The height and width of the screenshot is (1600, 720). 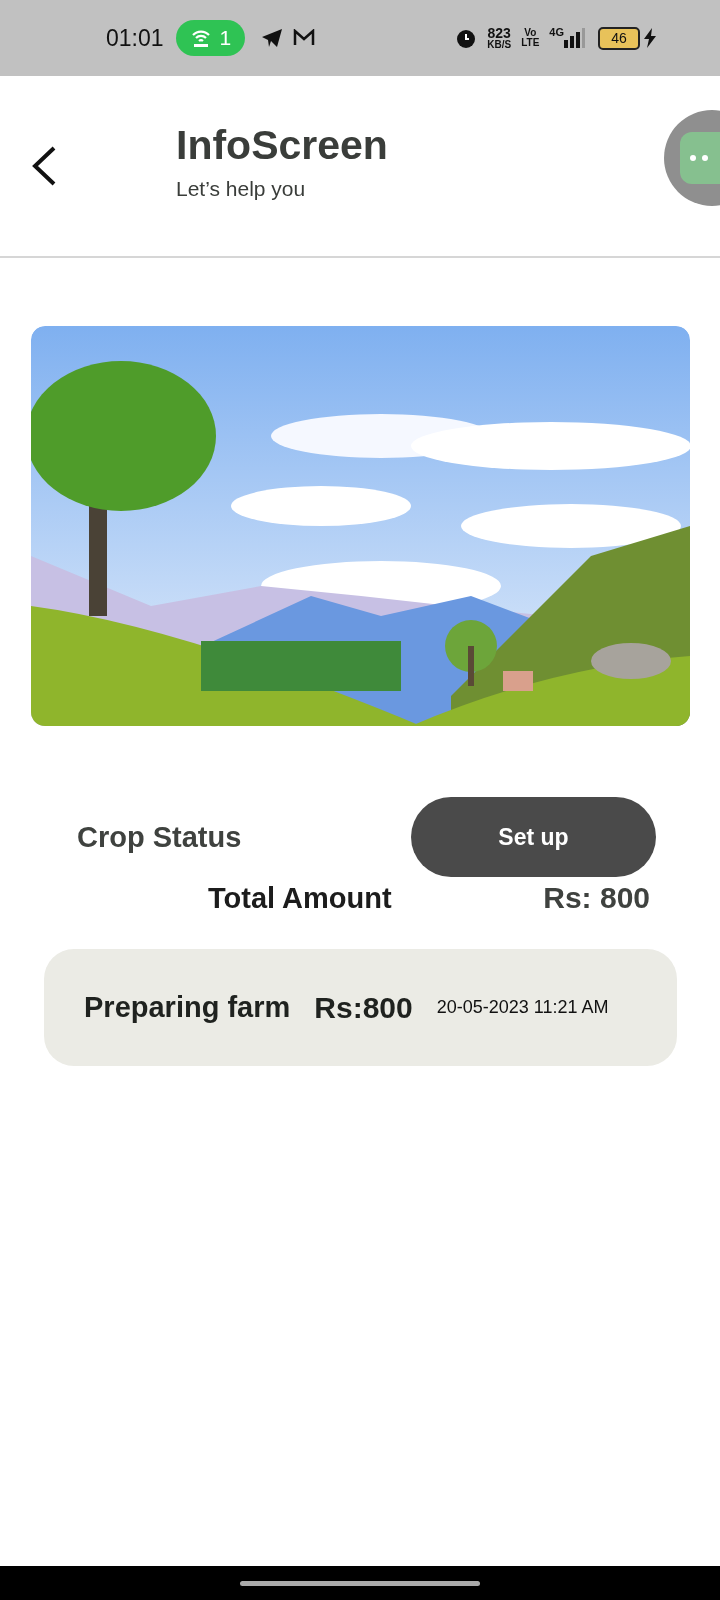 What do you see at coordinates (200, 38) in the screenshot?
I see `hotspot-icon` at bounding box center [200, 38].